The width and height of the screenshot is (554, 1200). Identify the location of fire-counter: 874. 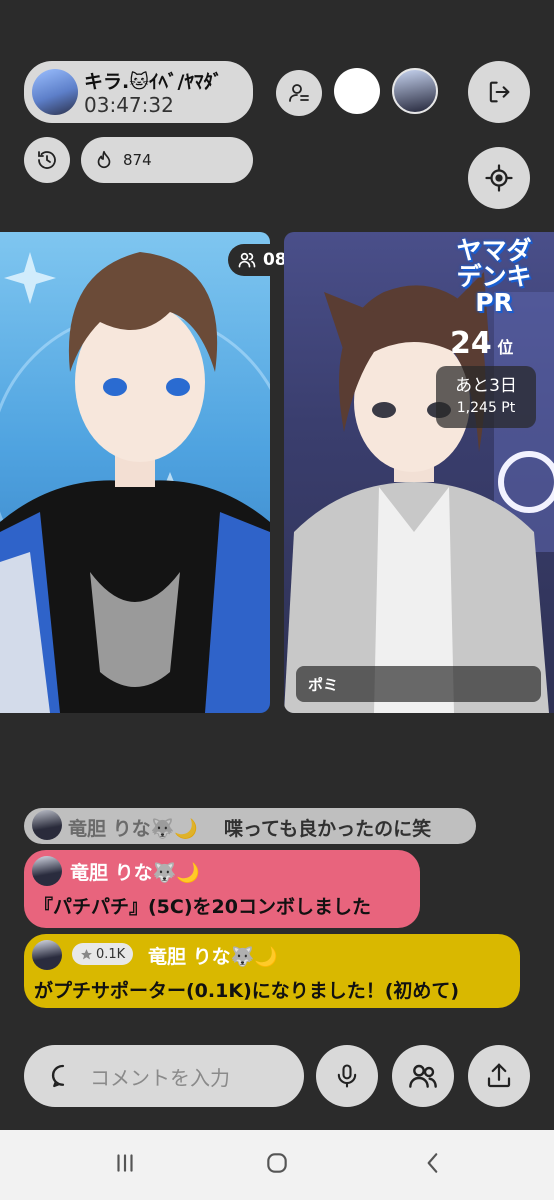
(167, 160).